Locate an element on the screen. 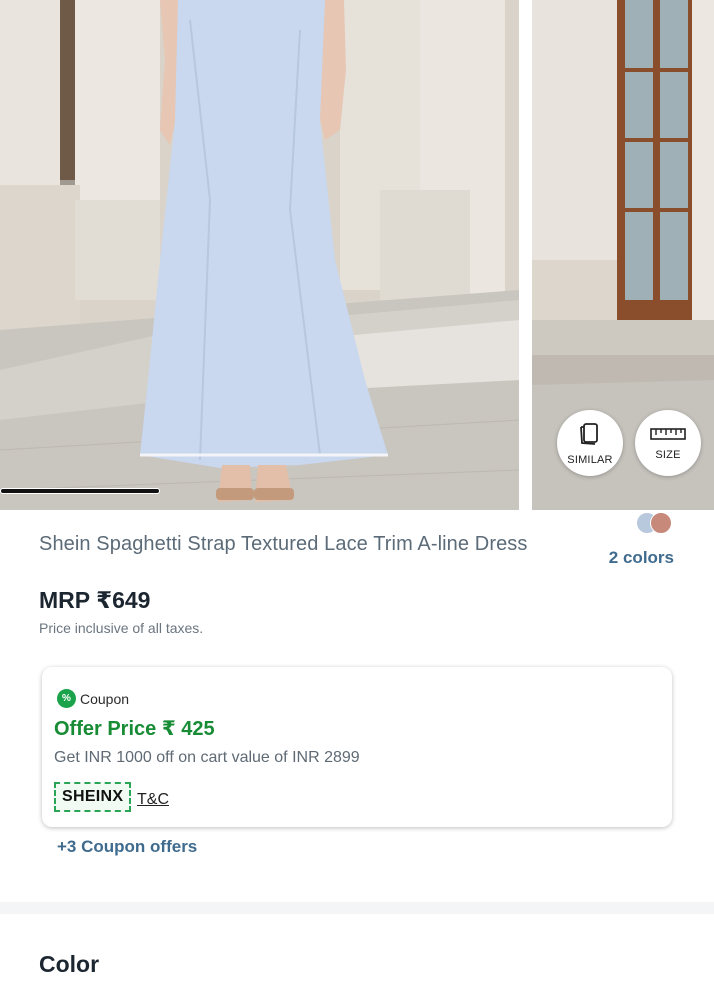 This screenshot has height=1000, width=714. terms-link: T&C is located at coordinates (153, 800).